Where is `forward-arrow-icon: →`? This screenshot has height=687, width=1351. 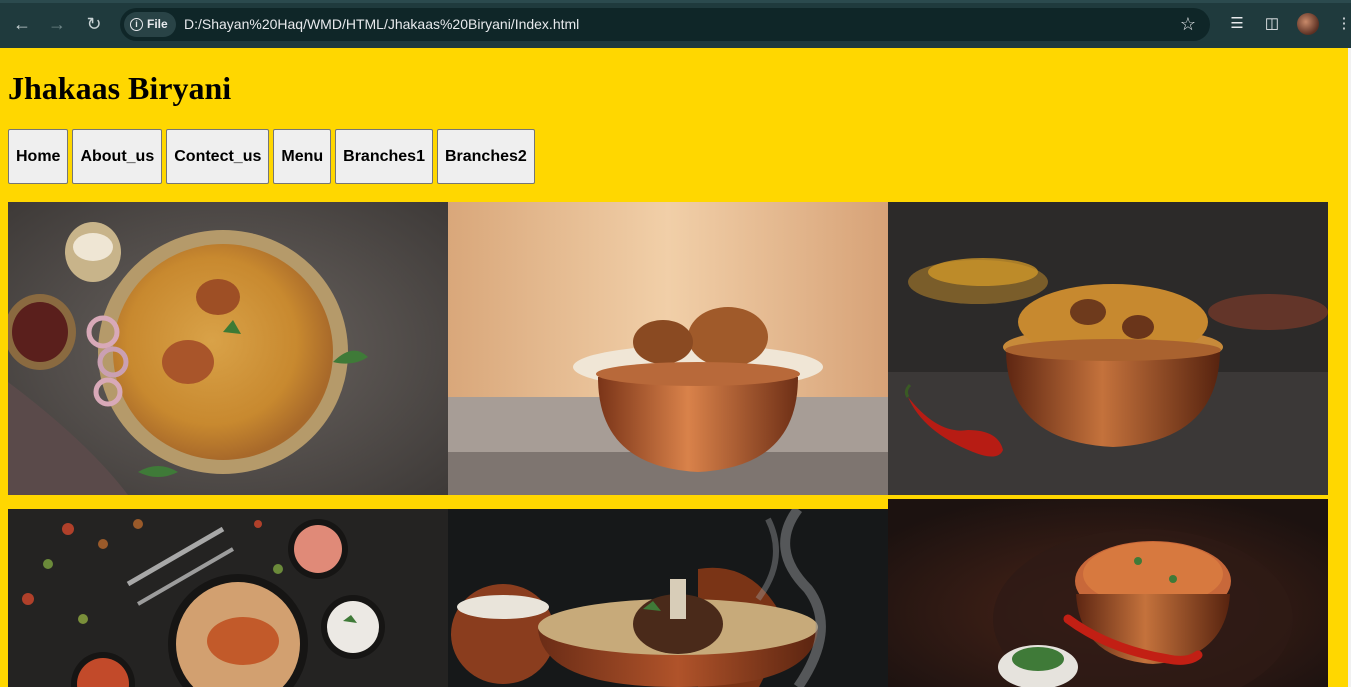
forward-arrow-icon: → is located at coordinates (57, 24).